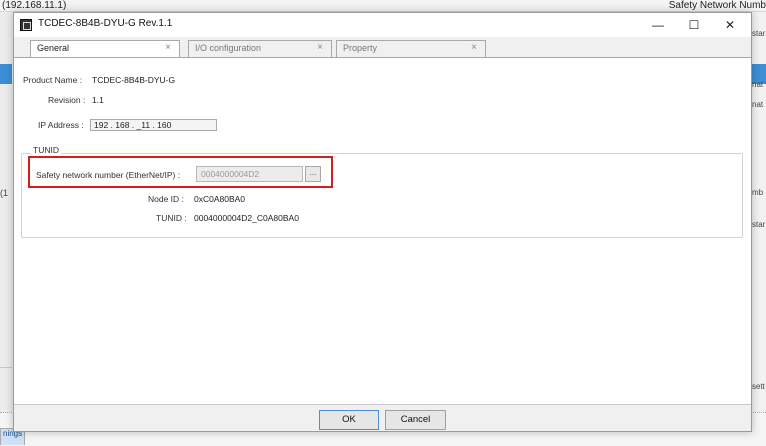 The image size is (766, 446). I want to click on product-name-value: TCDEC-8B4B-DYU-G, so click(134, 80).